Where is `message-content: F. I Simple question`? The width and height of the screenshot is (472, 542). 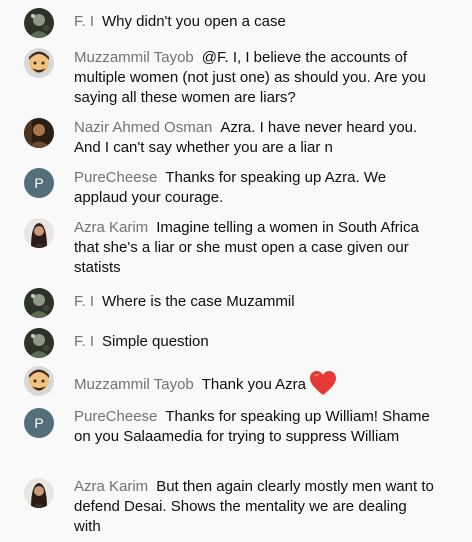 message-content: F. I Simple question is located at coordinates (254, 342).